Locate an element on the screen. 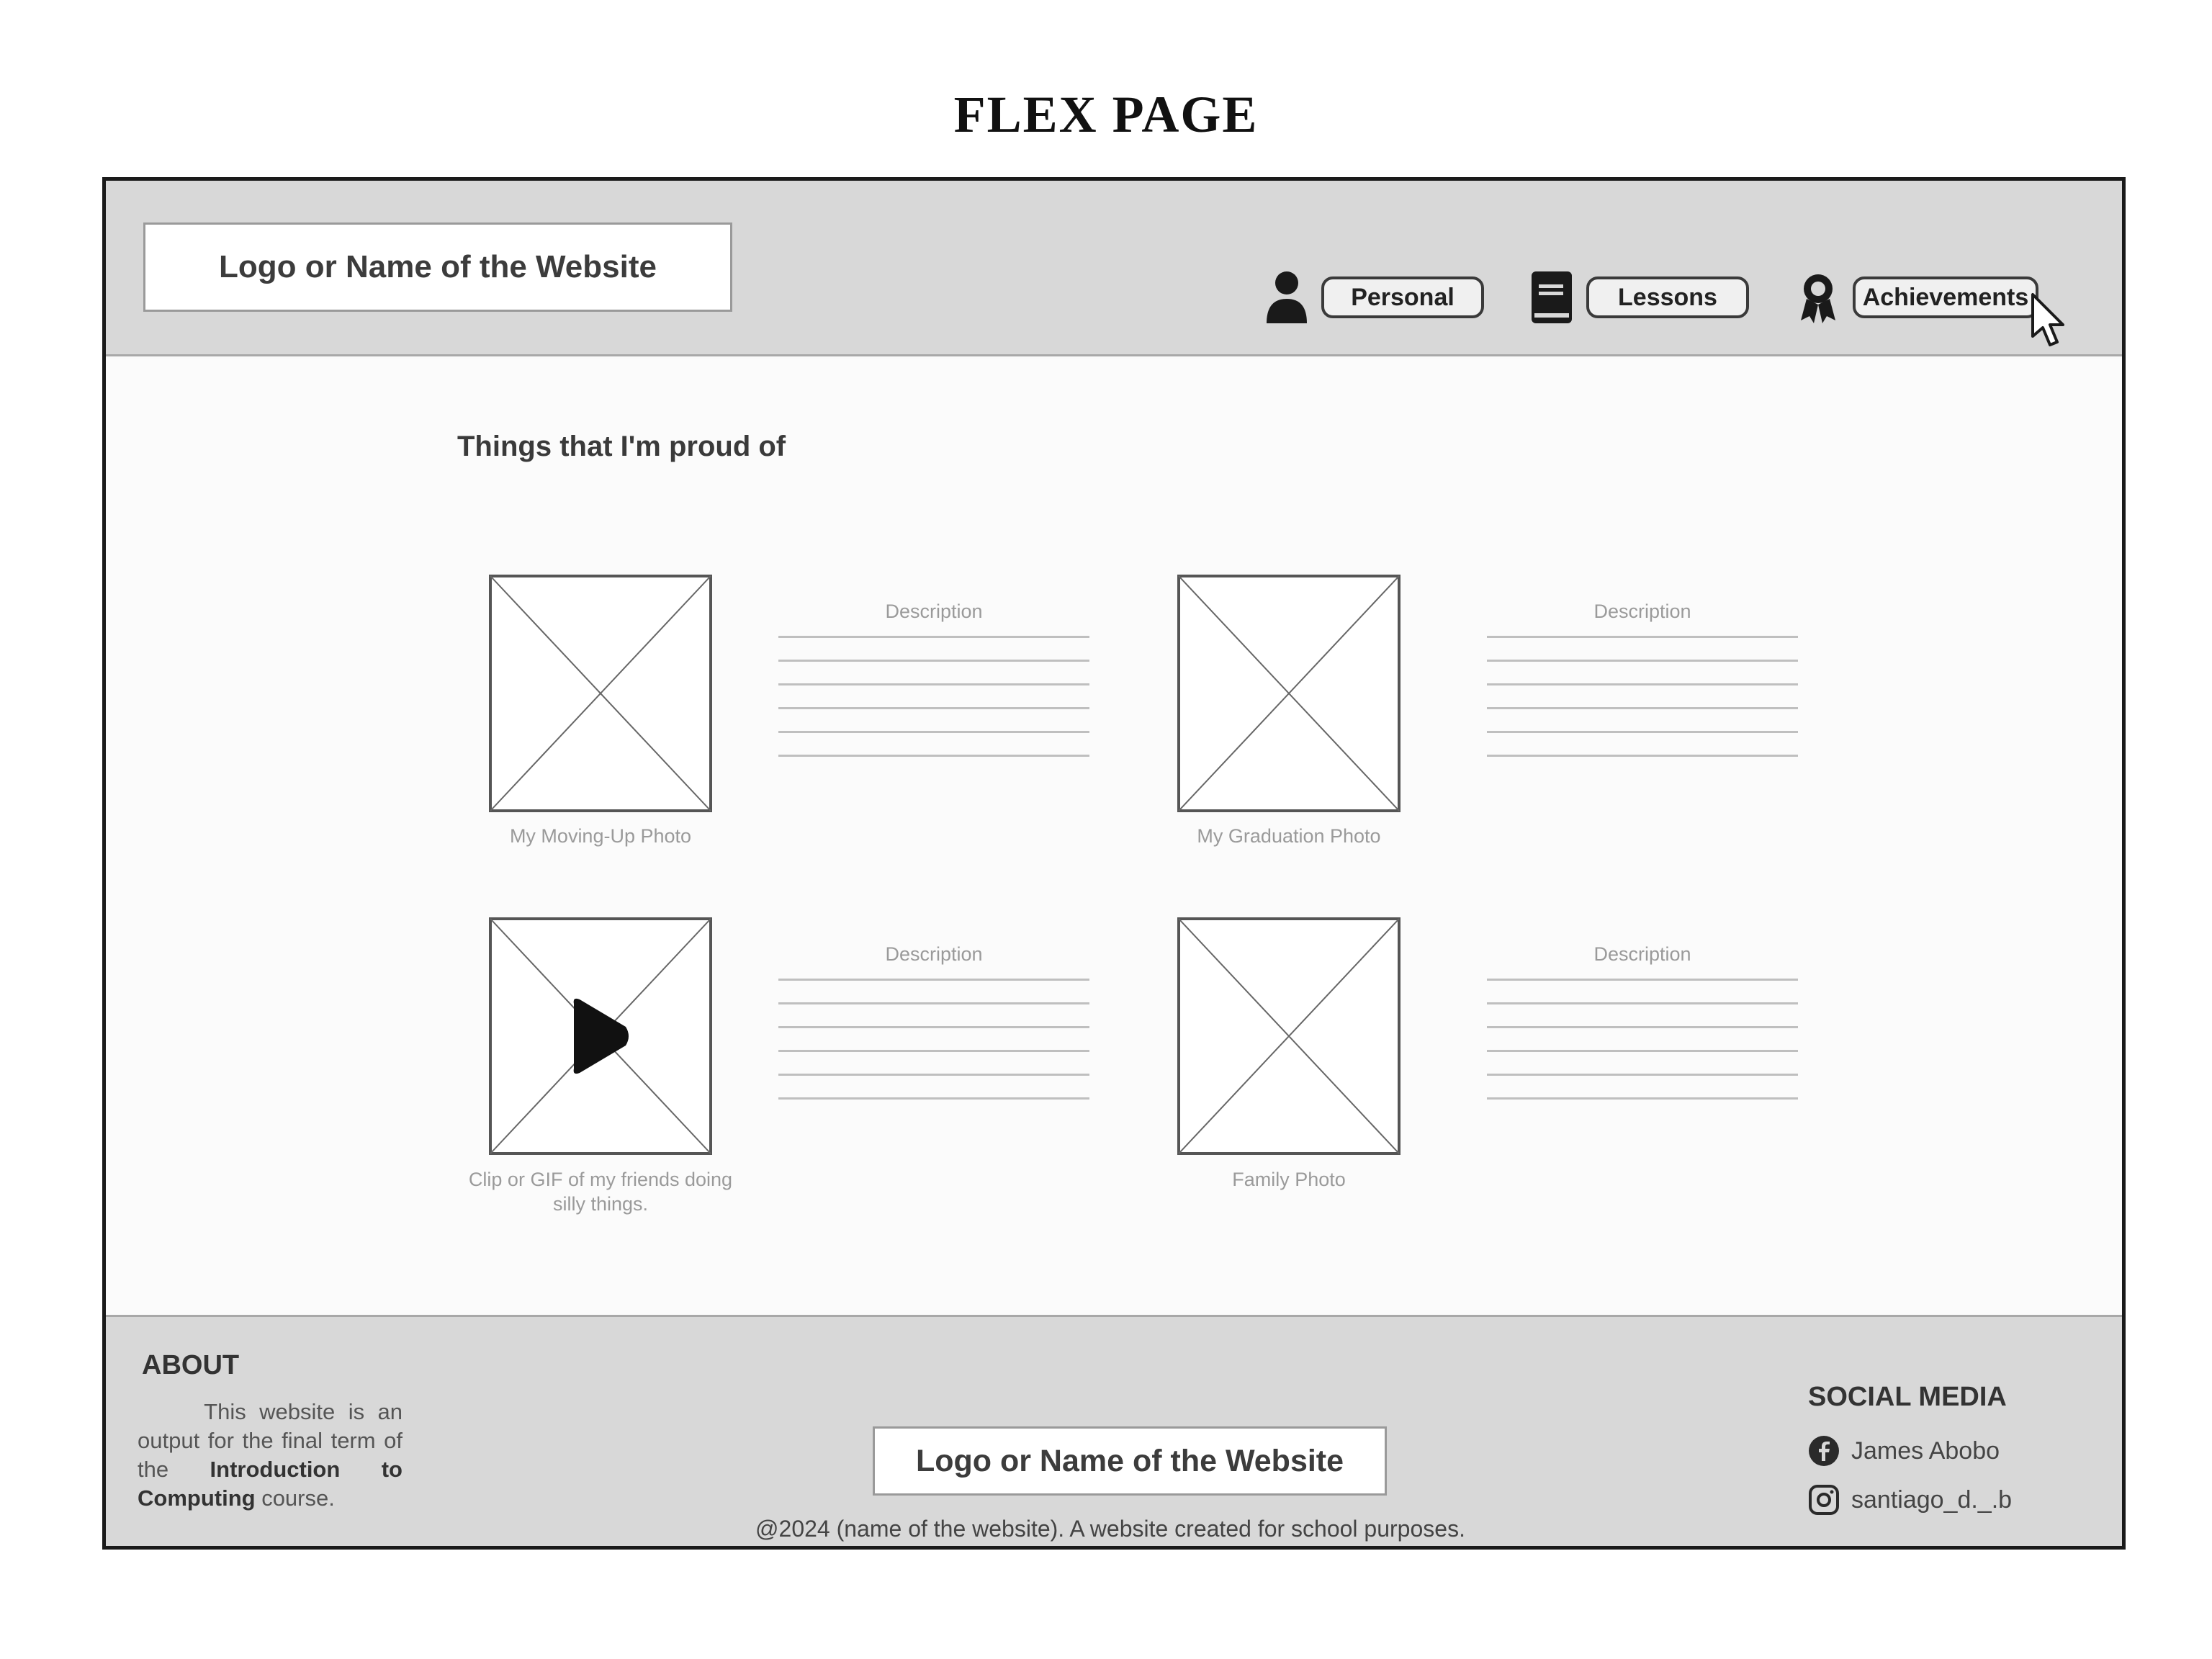  nav-item-personal: Personal is located at coordinates (1374, 297).